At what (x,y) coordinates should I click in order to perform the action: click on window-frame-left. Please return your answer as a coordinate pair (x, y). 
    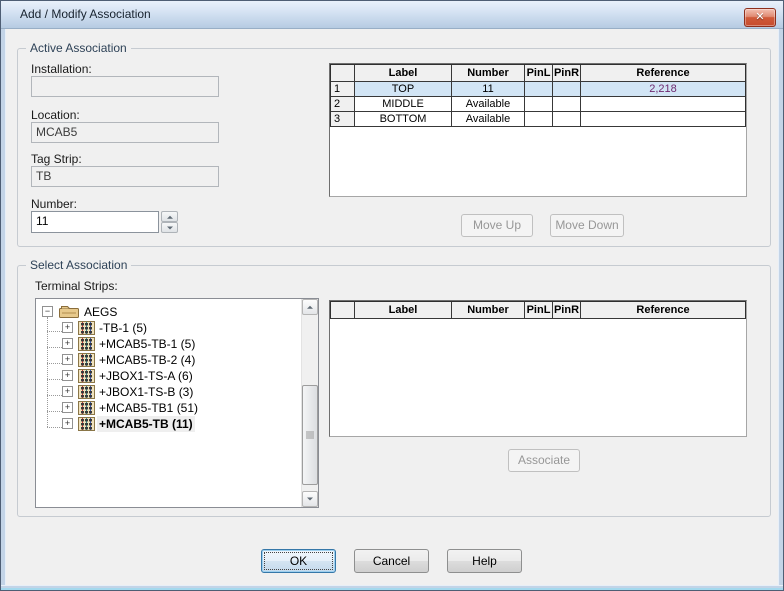
    Looking at the image, I should click on (3, 308).